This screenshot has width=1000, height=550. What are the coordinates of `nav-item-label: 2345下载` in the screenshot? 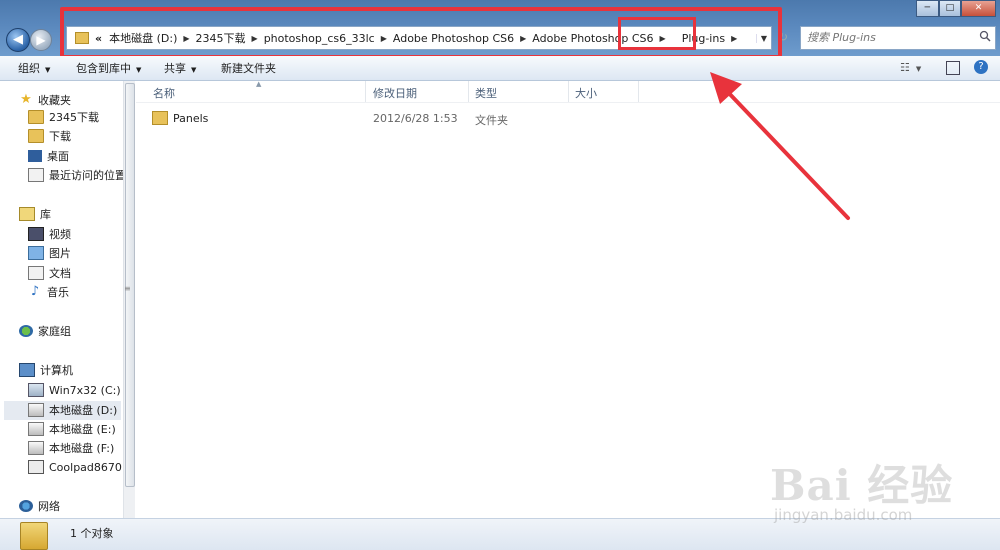 It's located at (74, 117).